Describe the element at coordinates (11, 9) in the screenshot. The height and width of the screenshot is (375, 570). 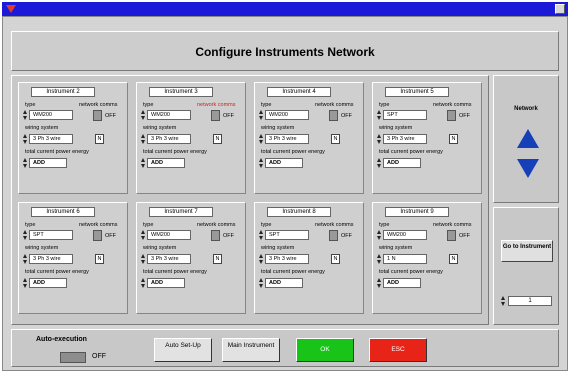
I see `system-menu-icon` at that location.